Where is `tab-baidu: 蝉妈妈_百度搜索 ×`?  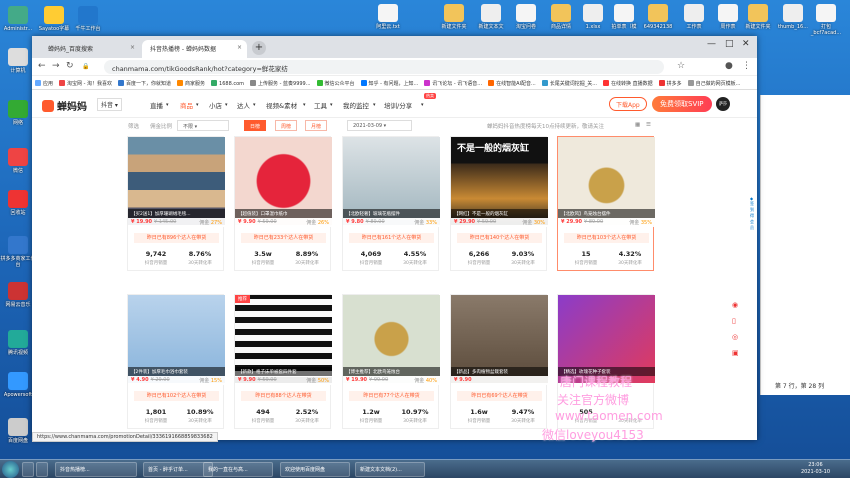 tab-baidu: 蝉妈妈_百度搜索 × is located at coordinates (90, 49).